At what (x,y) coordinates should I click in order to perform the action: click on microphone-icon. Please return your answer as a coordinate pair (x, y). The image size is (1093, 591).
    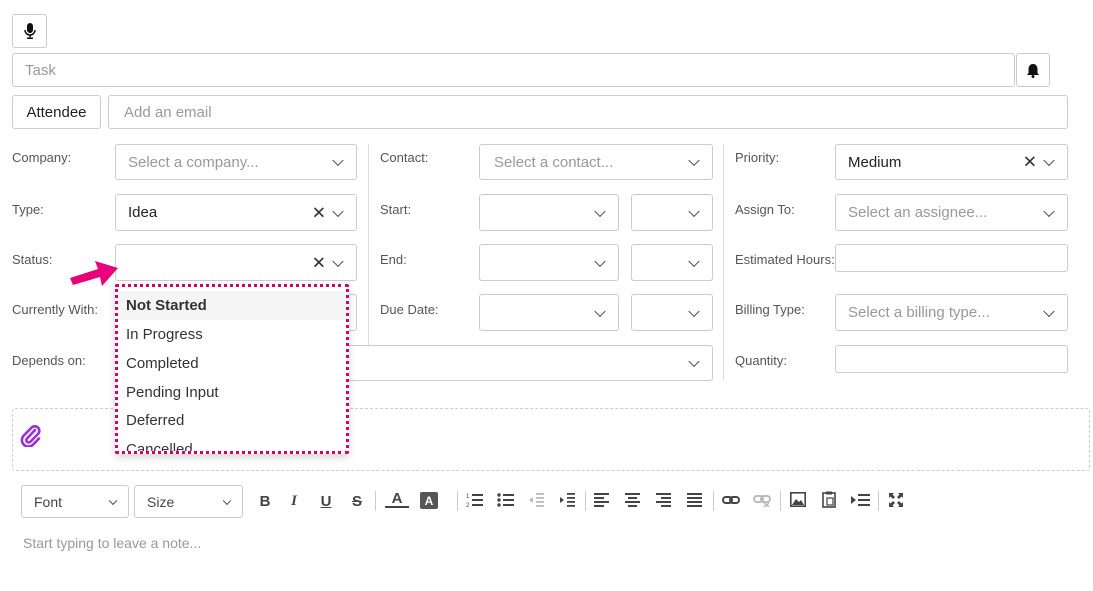
    Looking at the image, I should click on (29, 31).